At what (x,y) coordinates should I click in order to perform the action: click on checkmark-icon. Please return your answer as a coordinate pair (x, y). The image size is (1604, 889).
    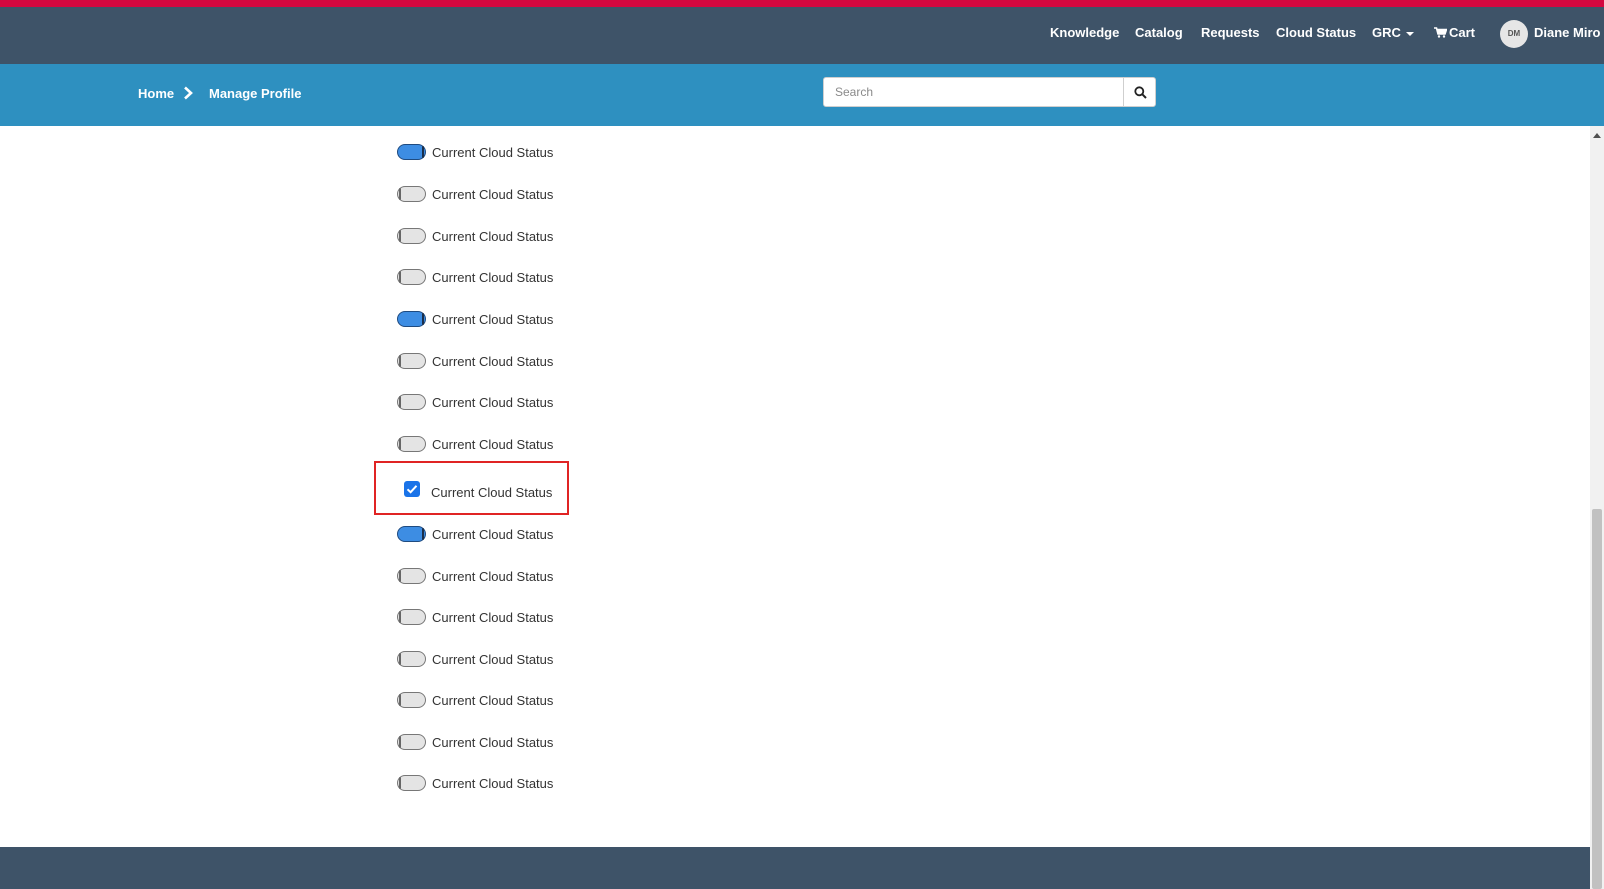
    Looking at the image, I should click on (412, 489).